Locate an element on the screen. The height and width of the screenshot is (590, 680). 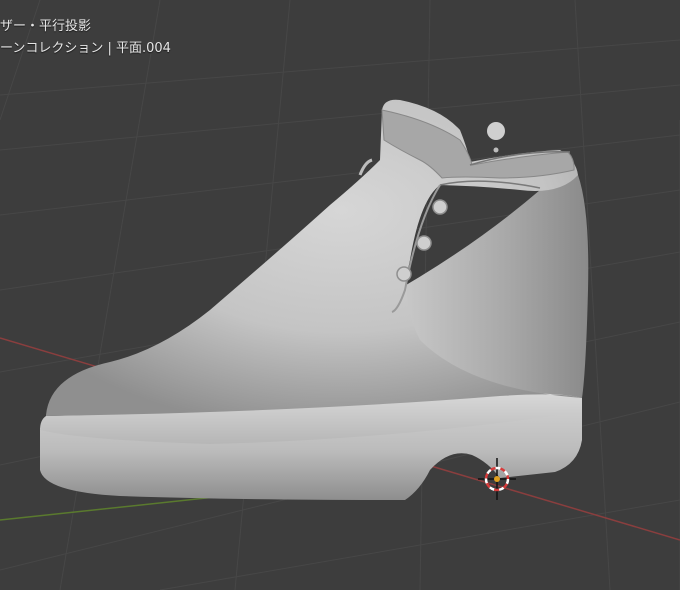
view-mode-label: ザー・平行投影 is located at coordinates (46, 26).